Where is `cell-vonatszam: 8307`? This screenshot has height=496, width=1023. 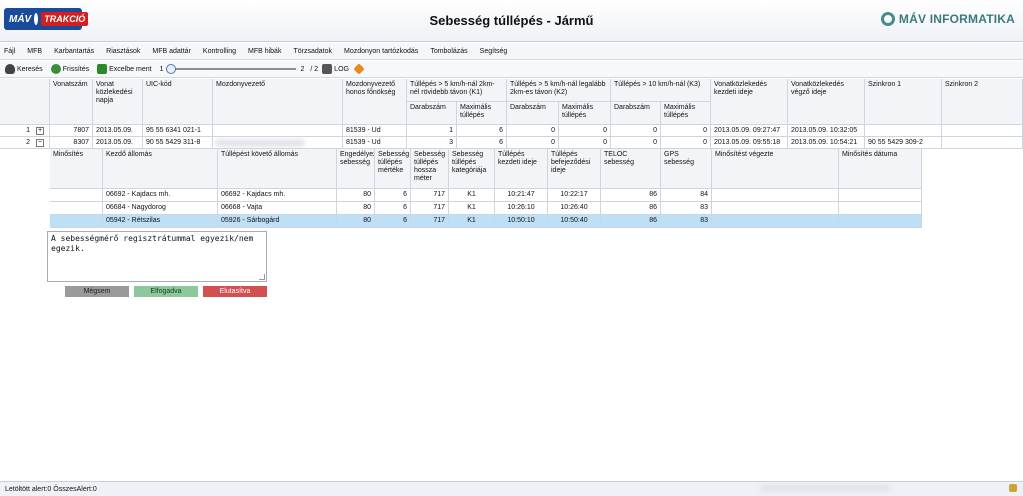
cell-vonatszam: 8307 is located at coordinates (71, 143).